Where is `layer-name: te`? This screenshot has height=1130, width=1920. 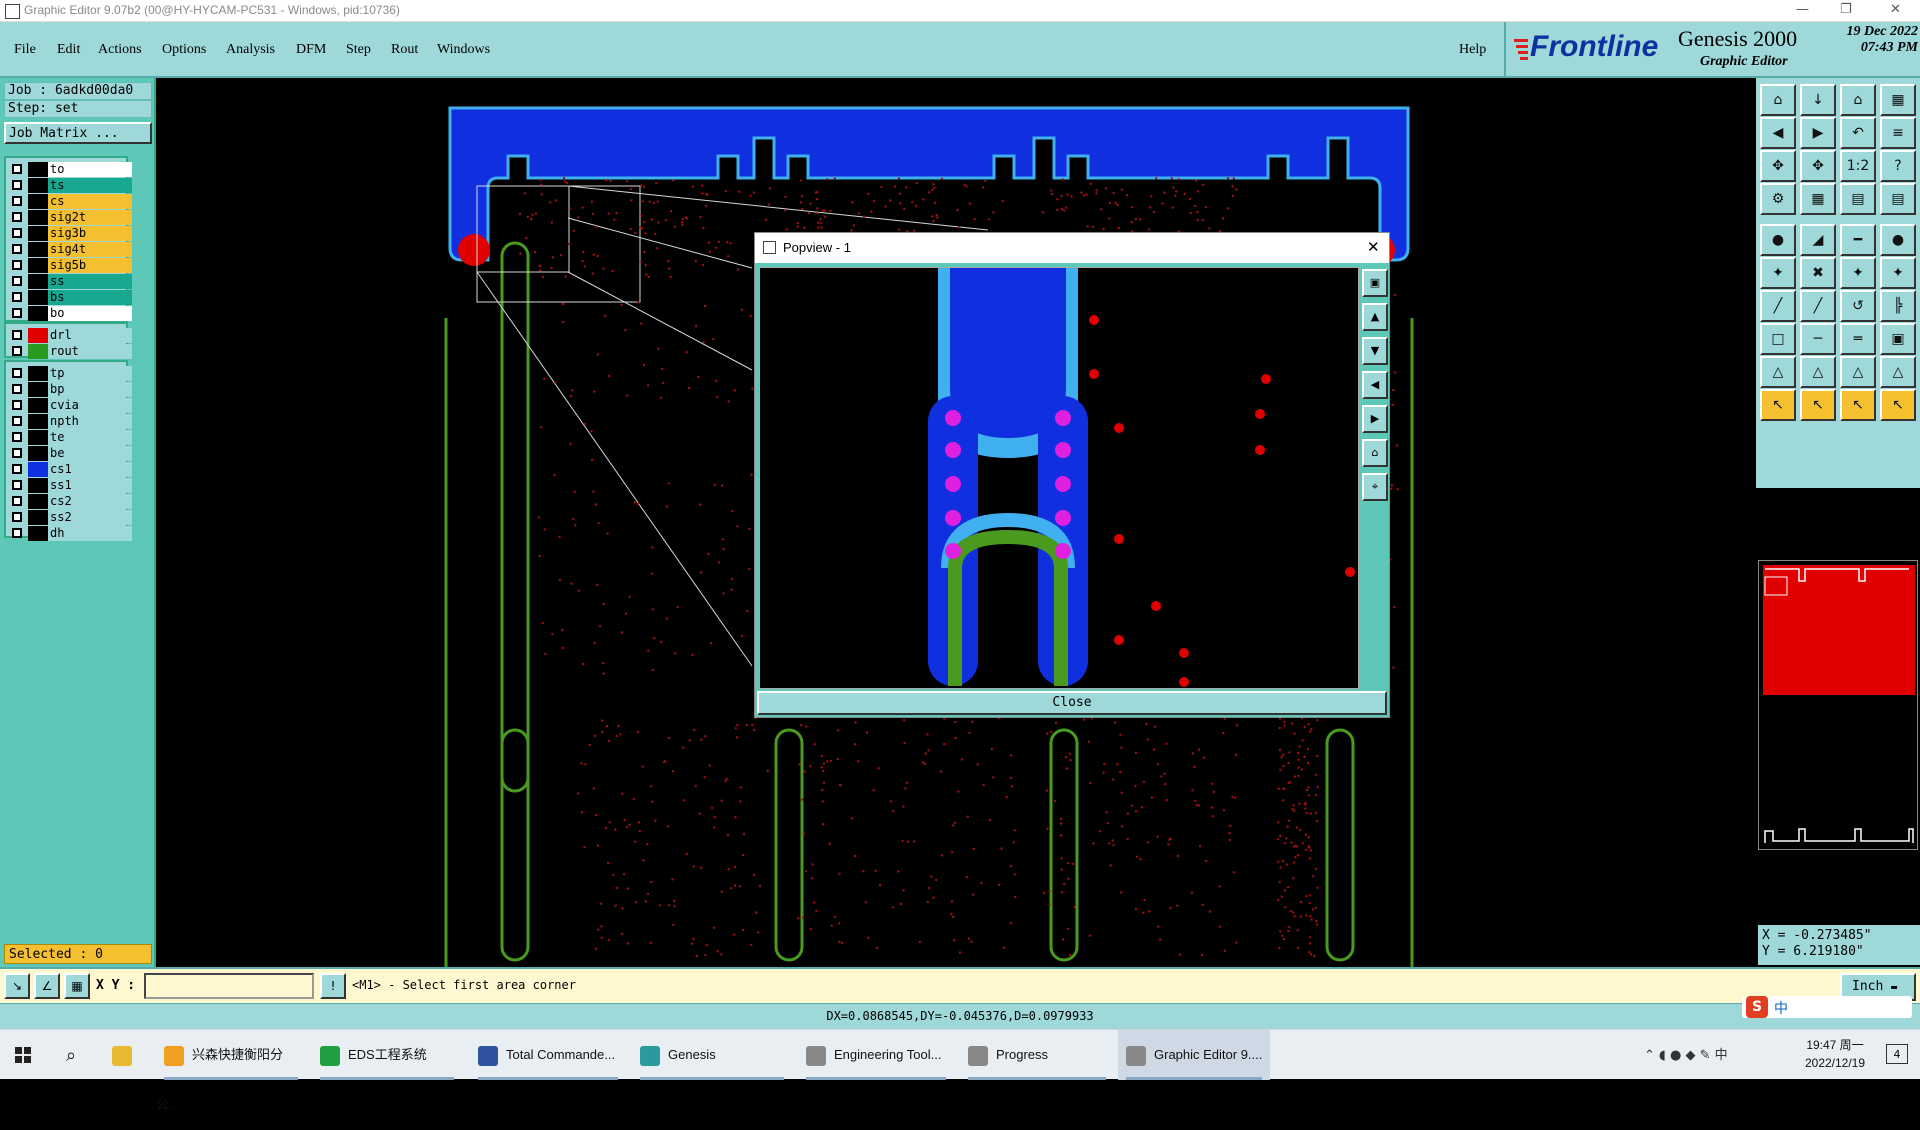
layer-name: te is located at coordinates (90, 437).